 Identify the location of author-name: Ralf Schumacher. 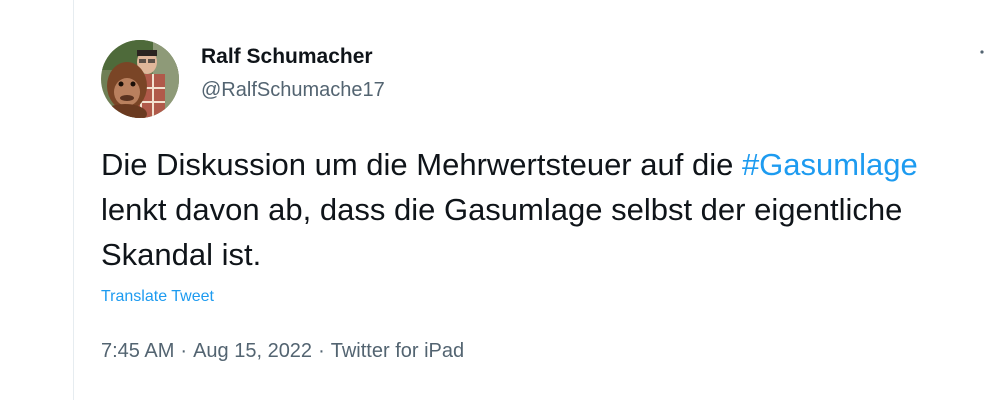
(287, 57).